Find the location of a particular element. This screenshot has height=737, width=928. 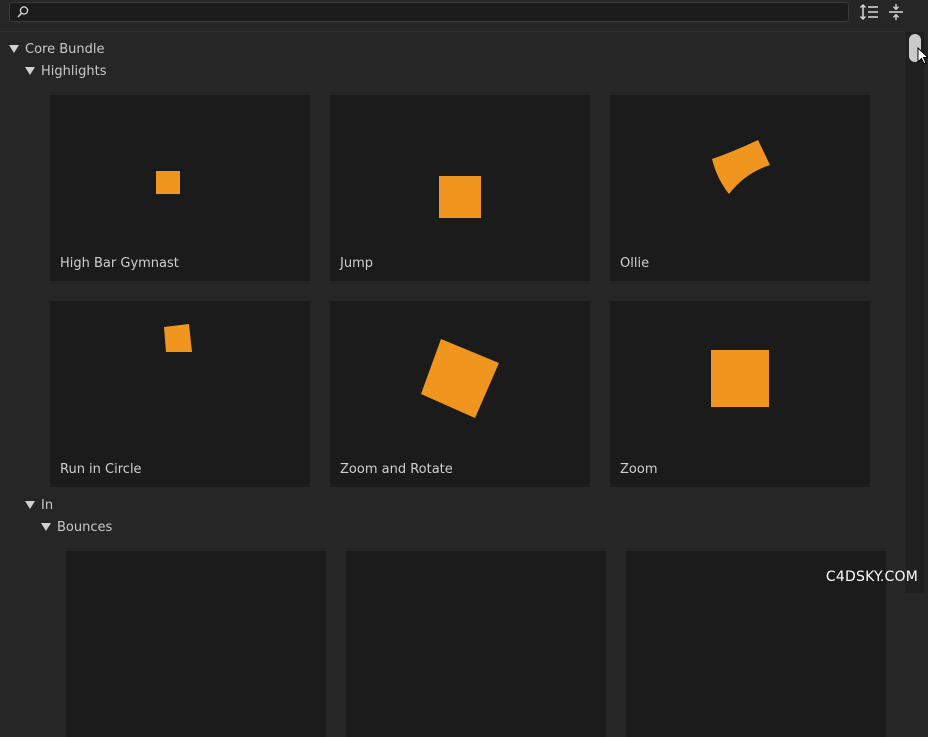

collapse-all-icon is located at coordinates (896, 12).